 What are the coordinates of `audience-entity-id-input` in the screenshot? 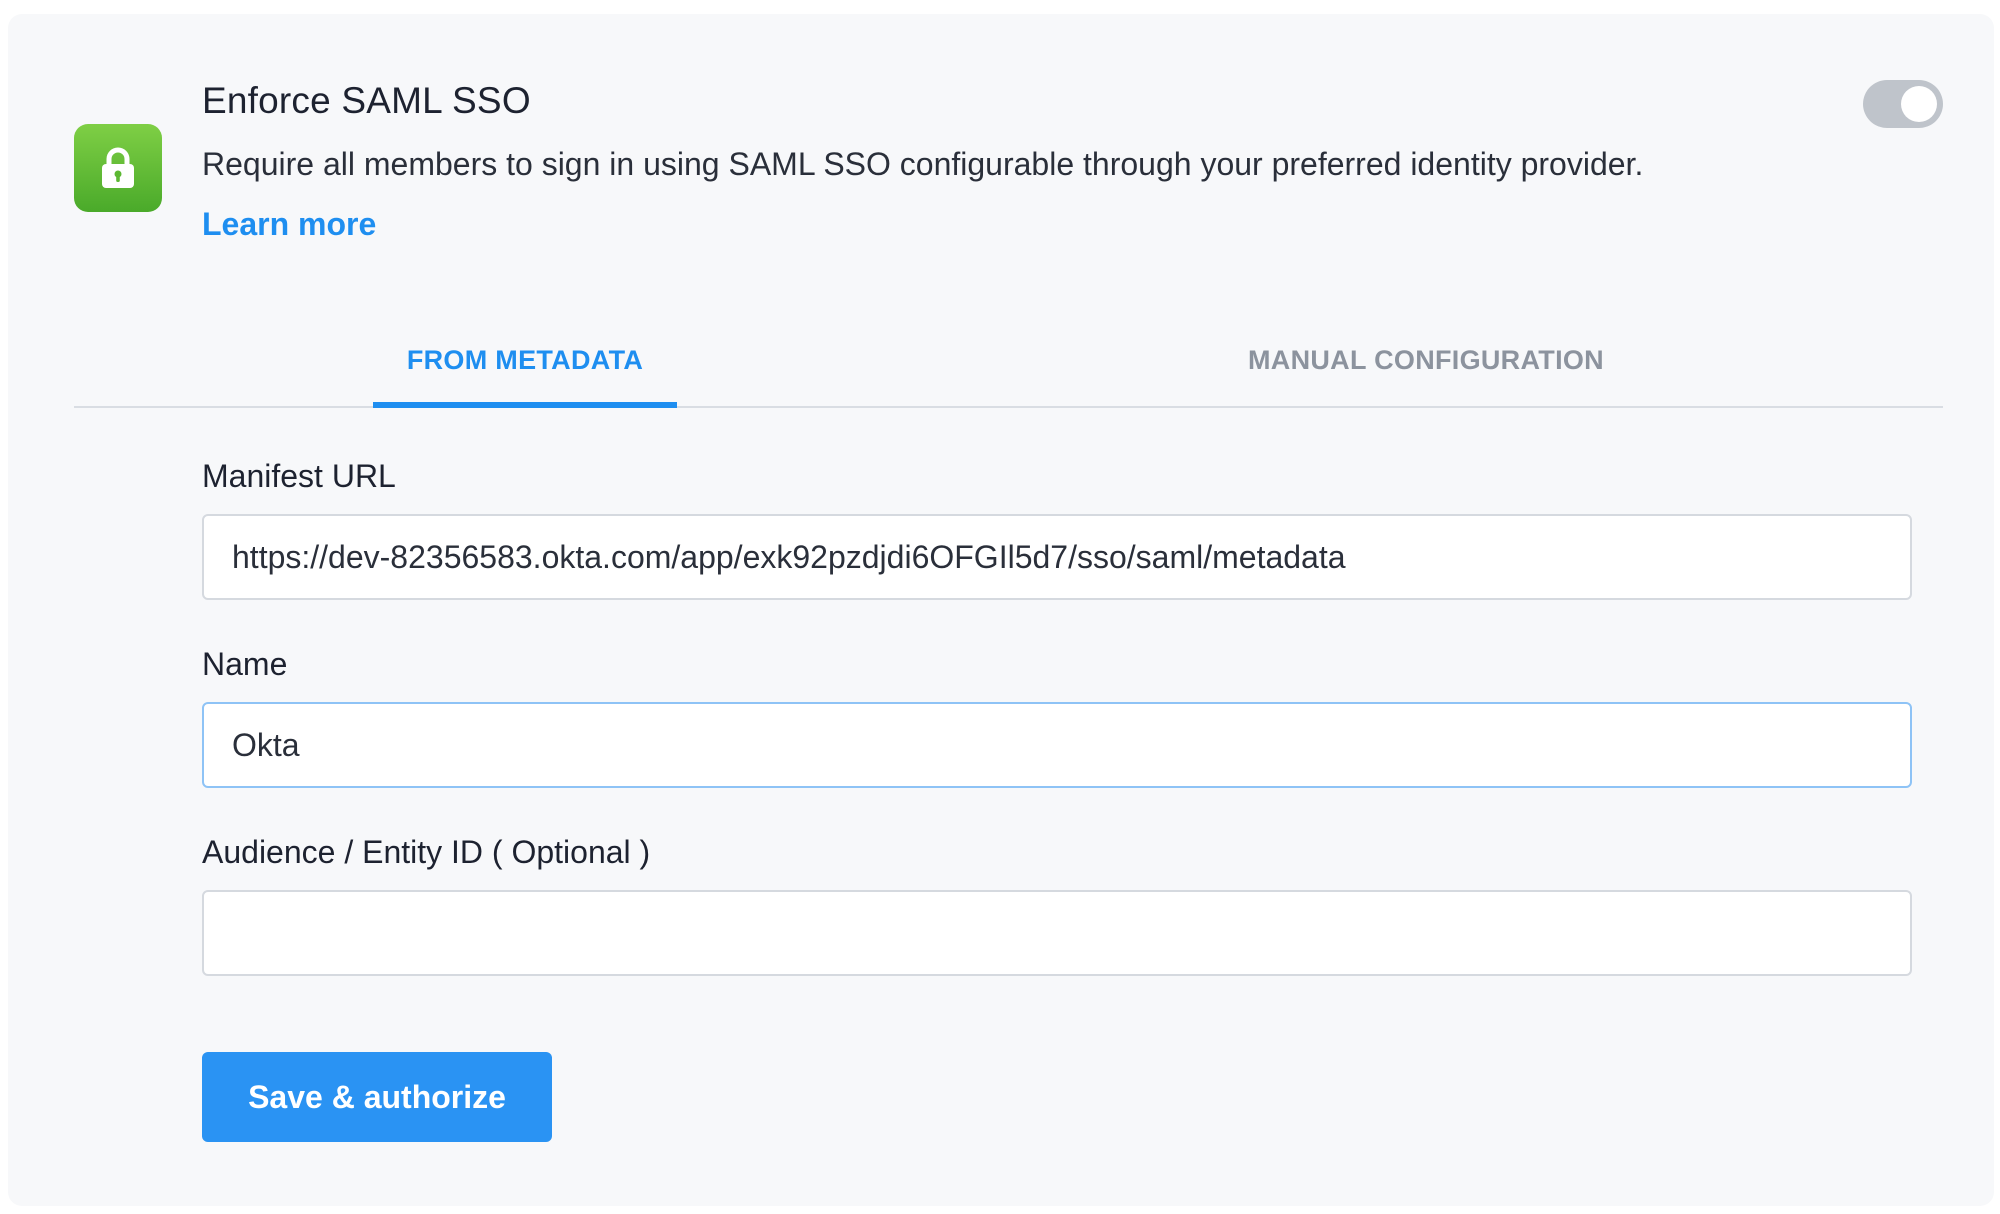 It's located at (1057, 933).